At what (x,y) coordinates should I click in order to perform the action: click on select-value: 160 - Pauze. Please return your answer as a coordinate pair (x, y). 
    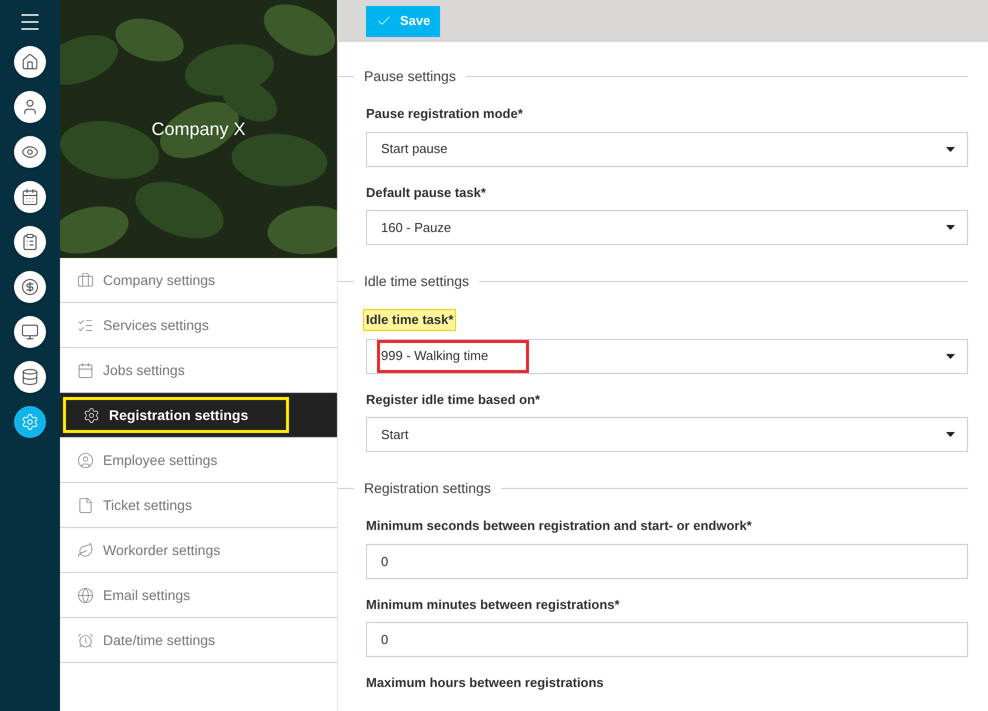
    Looking at the image, I should click on (416, 227).